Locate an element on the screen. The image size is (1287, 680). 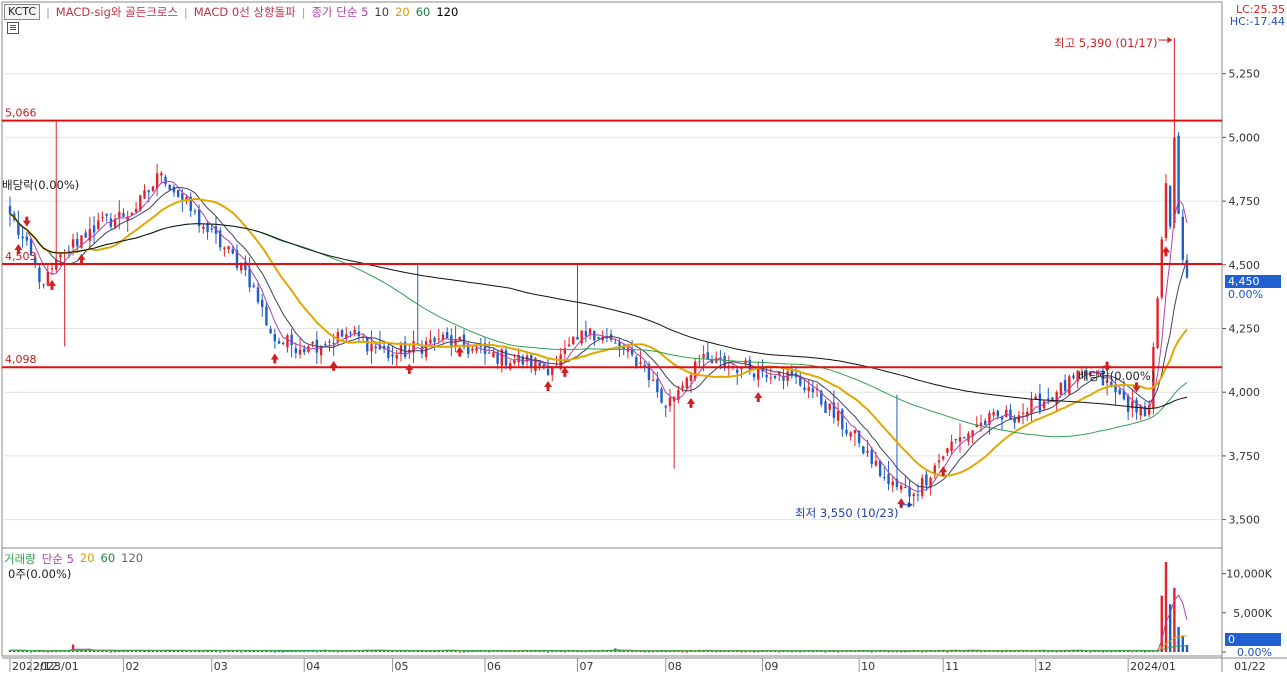
legend-macd-zero-cross: MACD 0선 상향돌파 is located at coordinates (245, 12).